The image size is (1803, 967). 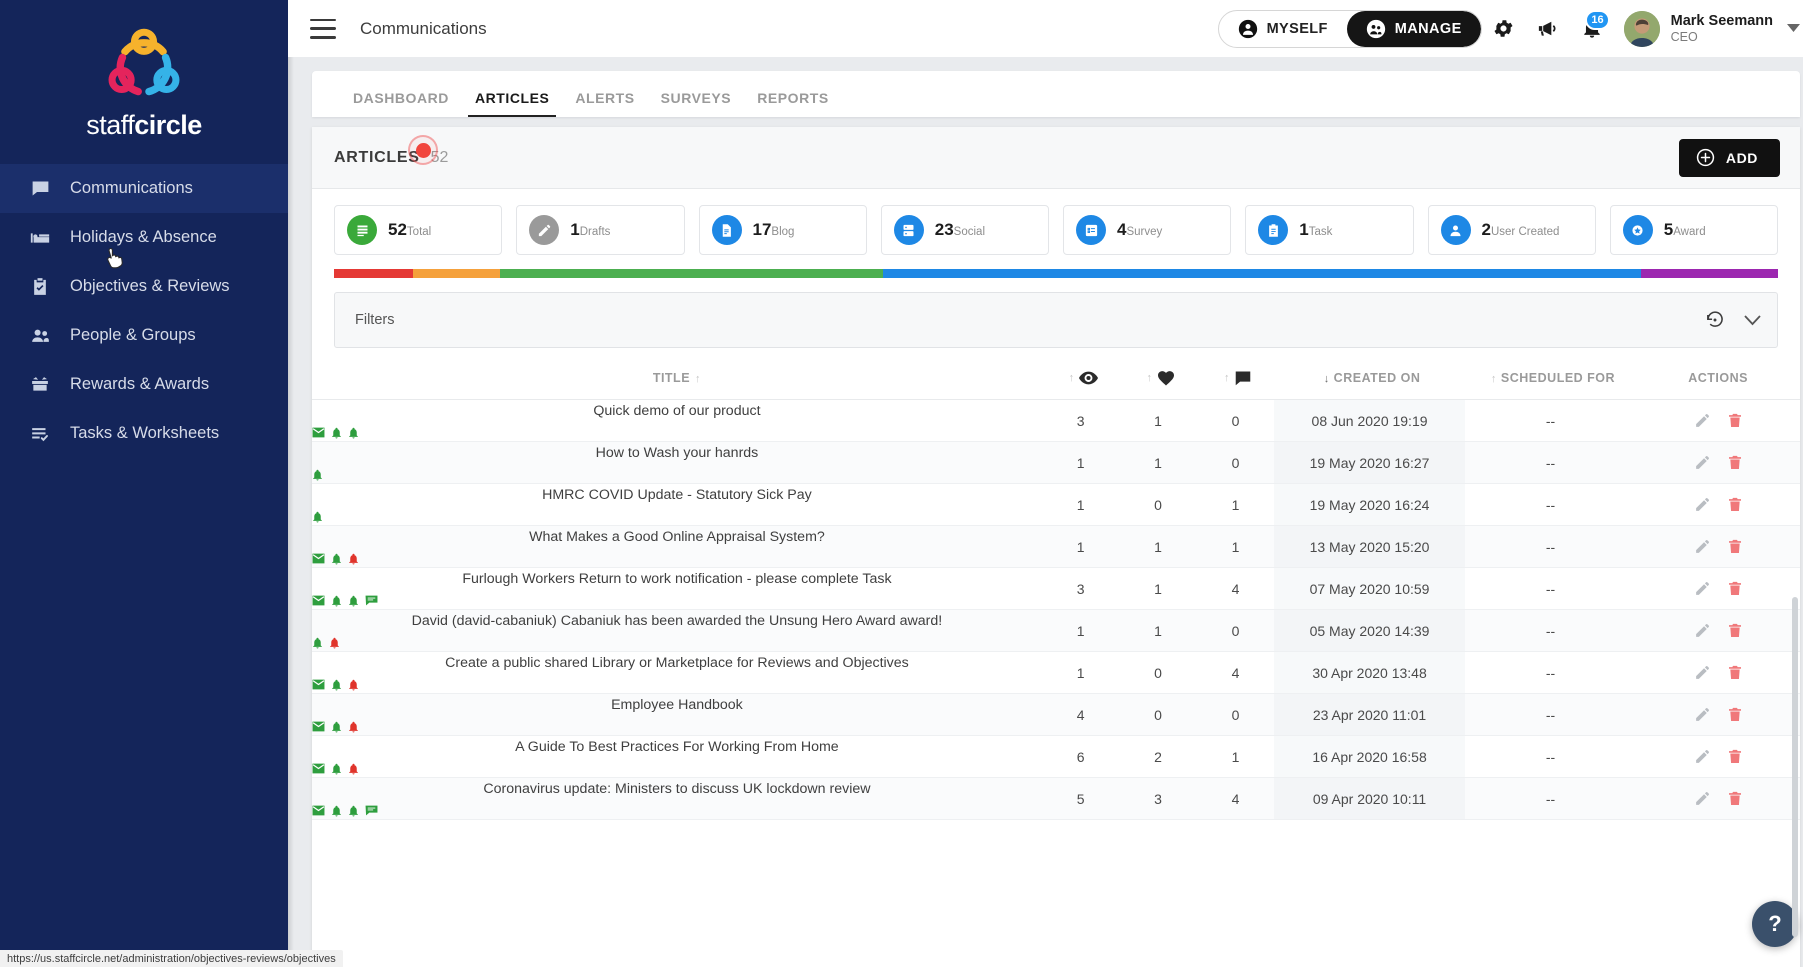 What do you see at coordinates (696, 103) in the screenshot?
I see `tab-surveys: SURVEYS` at bounding box center [696, 103].